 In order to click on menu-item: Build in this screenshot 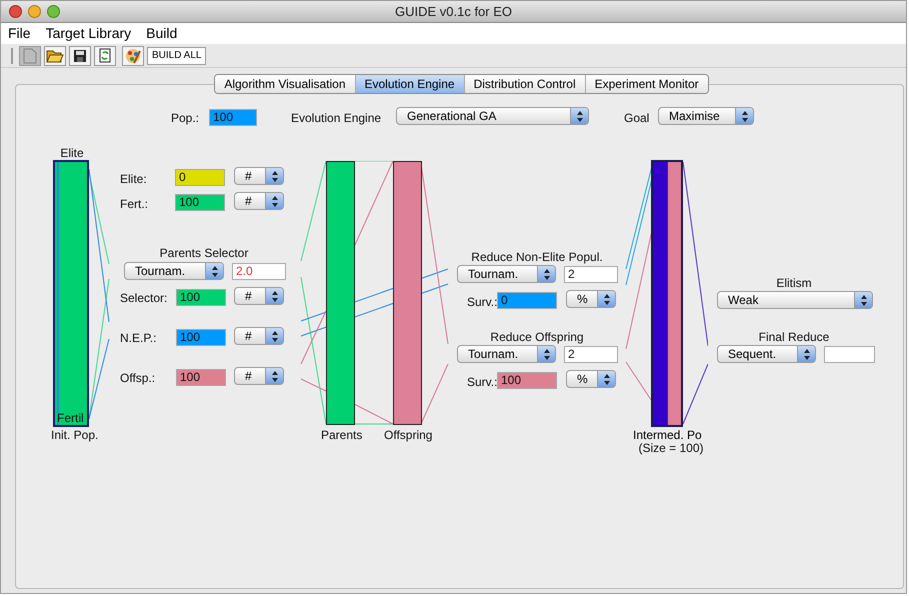, I will do `click(162, 33)`.